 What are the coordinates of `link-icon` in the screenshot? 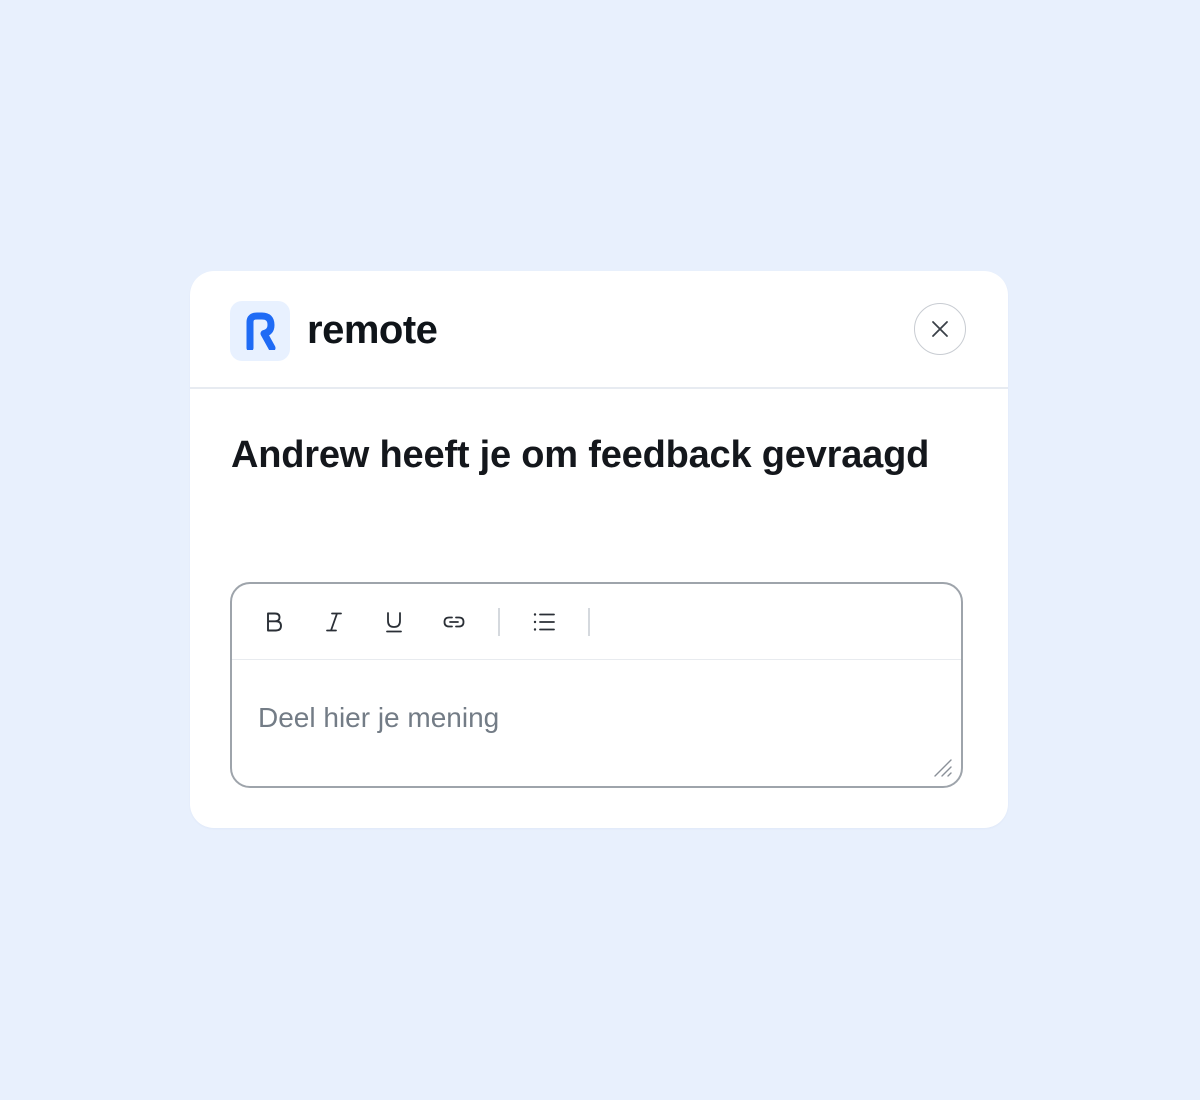 It's located at (454, 622).